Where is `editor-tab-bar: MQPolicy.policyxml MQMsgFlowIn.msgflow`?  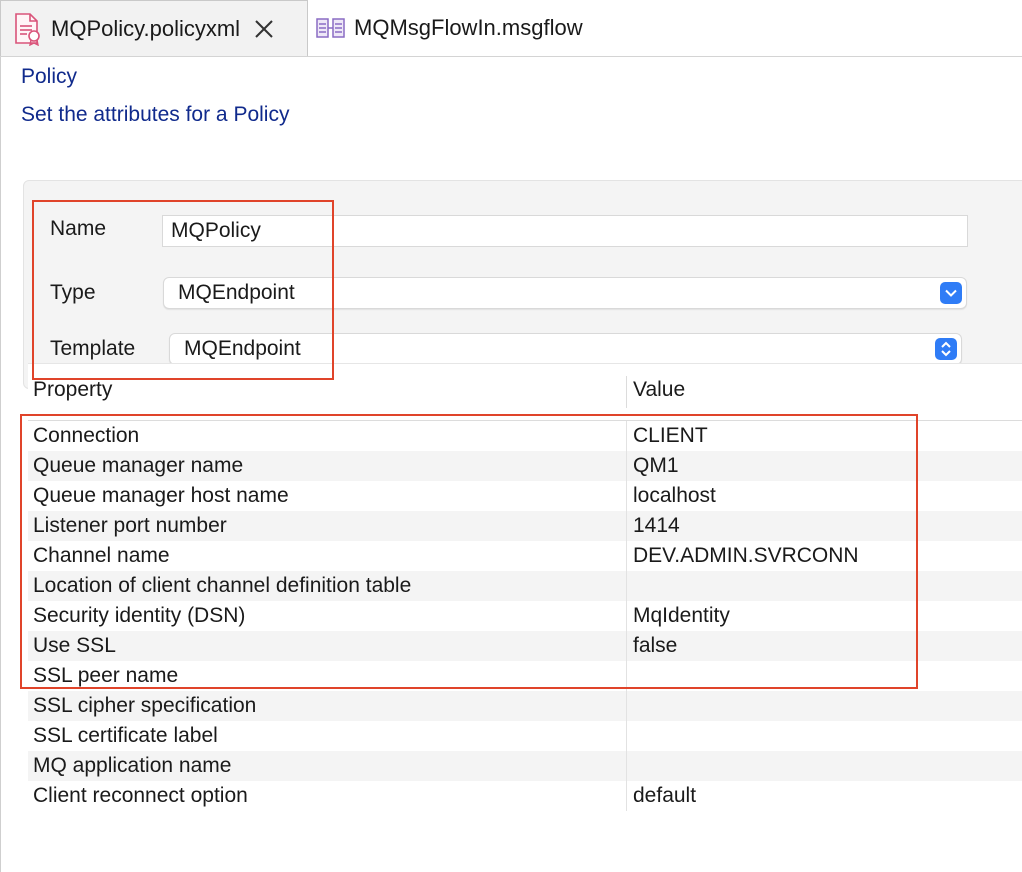 editor-tab-bar: MQPolicy.policyxml MQMsgFlowIn.msgflow is located at coordinates (511, 28).